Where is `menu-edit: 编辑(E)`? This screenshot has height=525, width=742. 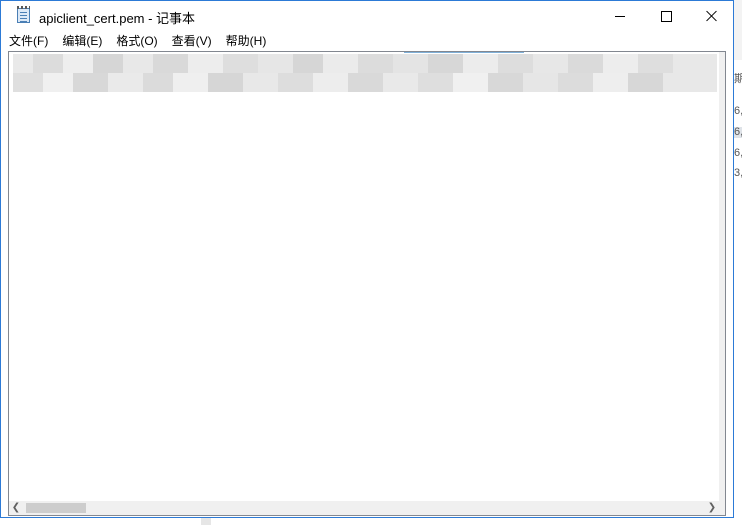 menu-edit: 编辑(E) is located at coordinates (82, 41).